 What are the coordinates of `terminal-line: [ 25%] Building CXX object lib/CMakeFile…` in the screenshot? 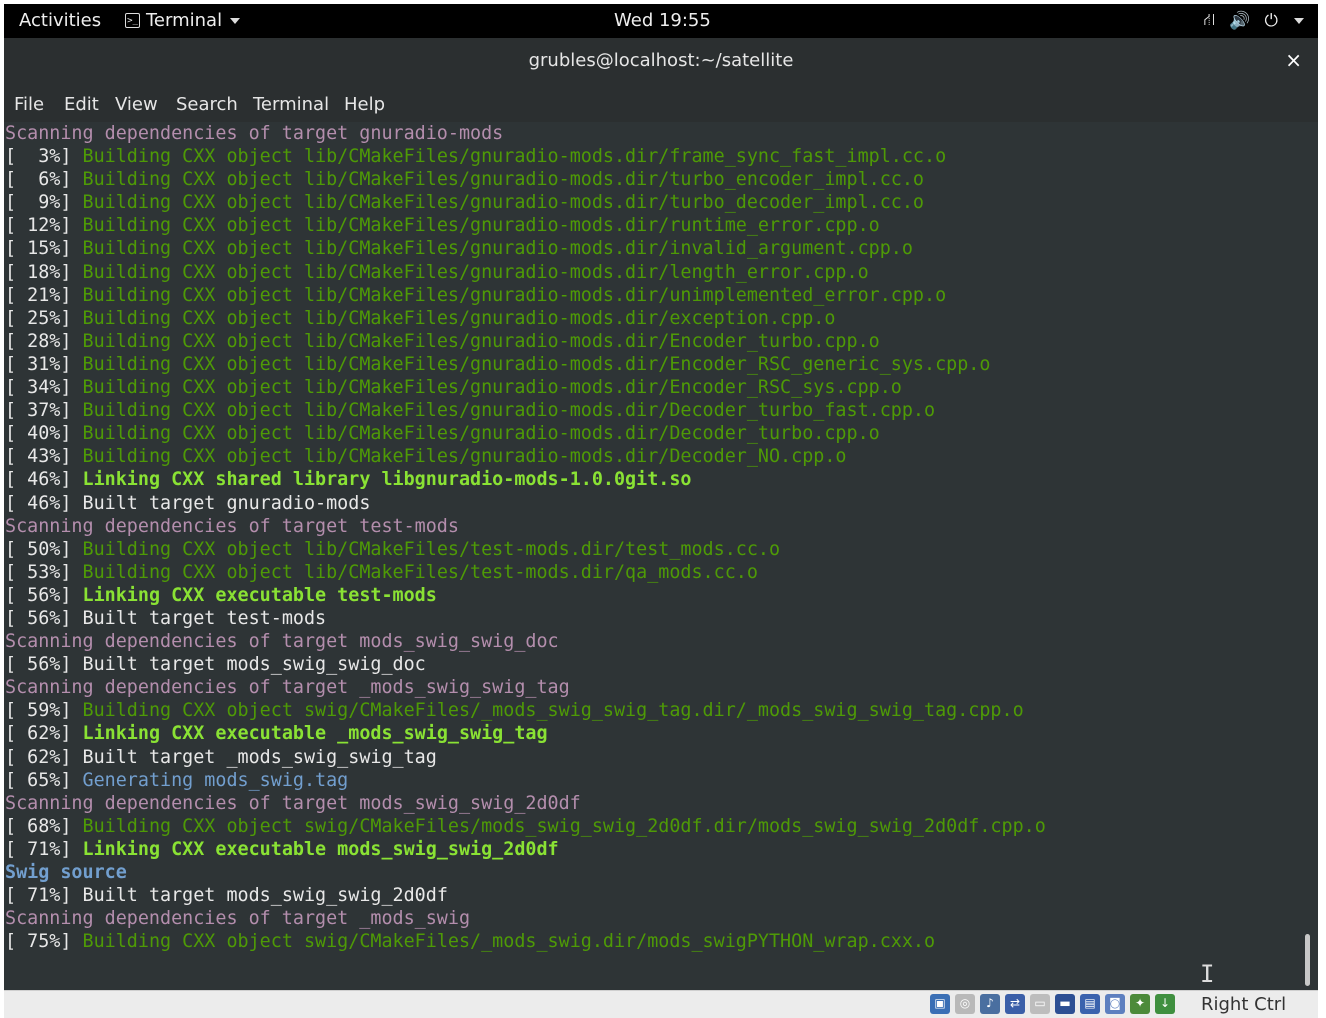 It's located at (525, 318).